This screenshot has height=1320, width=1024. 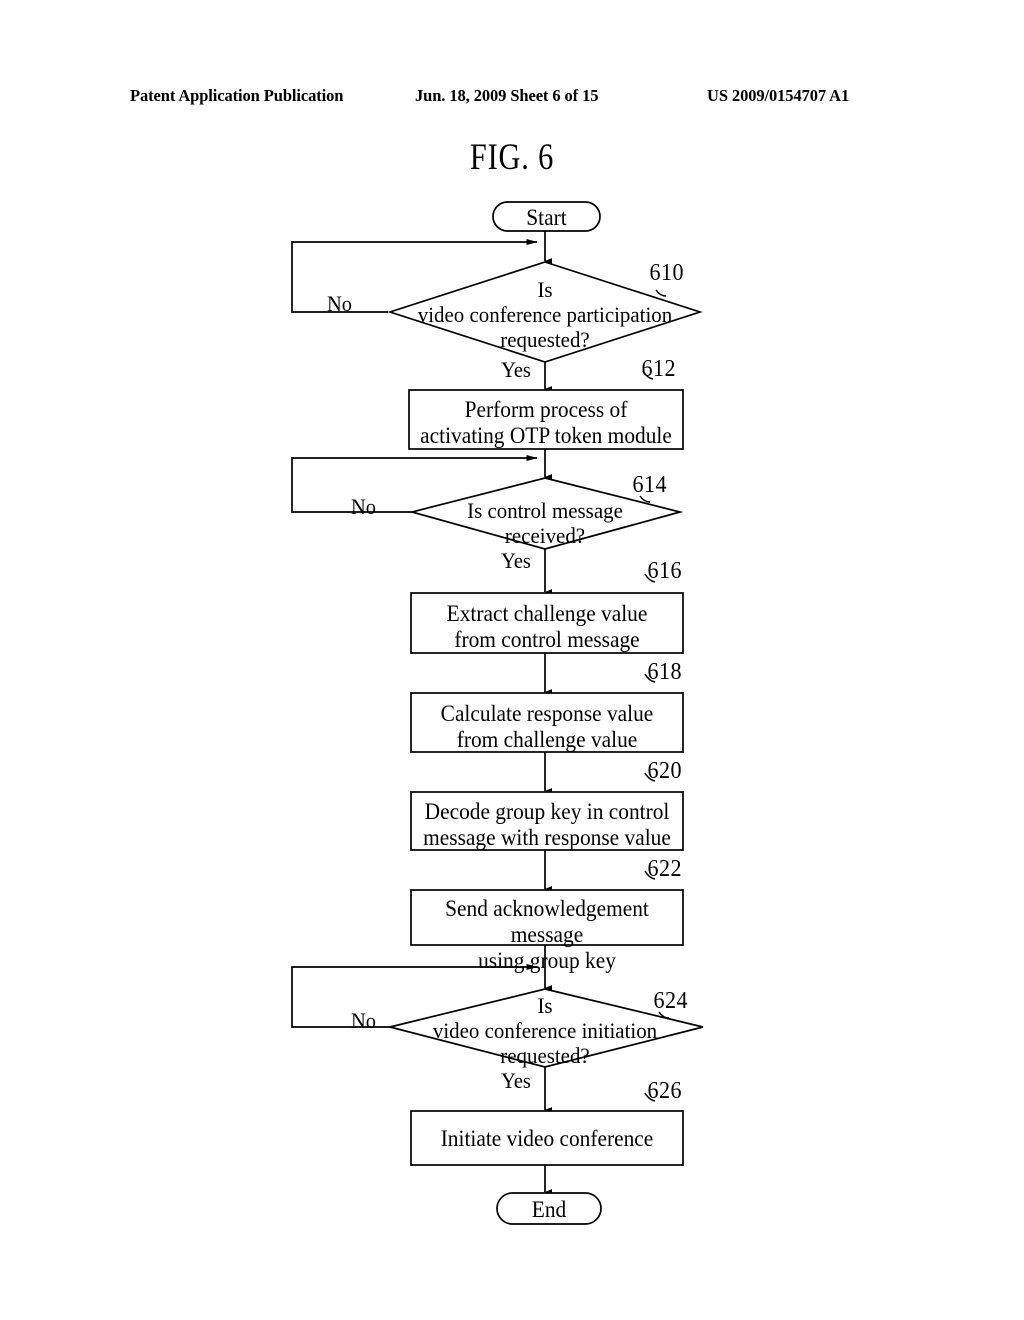 I want to click on process-618-shape, so click(x=547, y=722).